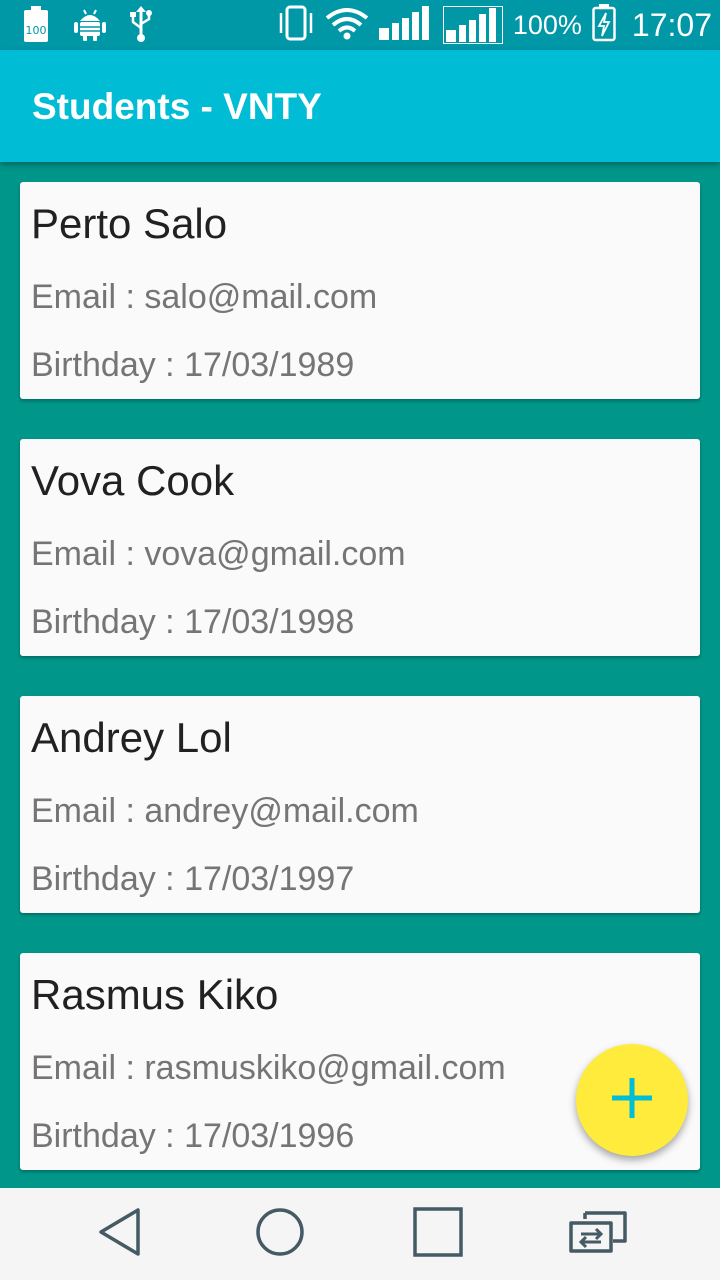  I want to click on switch-sim-icon, so click(598, 1234).